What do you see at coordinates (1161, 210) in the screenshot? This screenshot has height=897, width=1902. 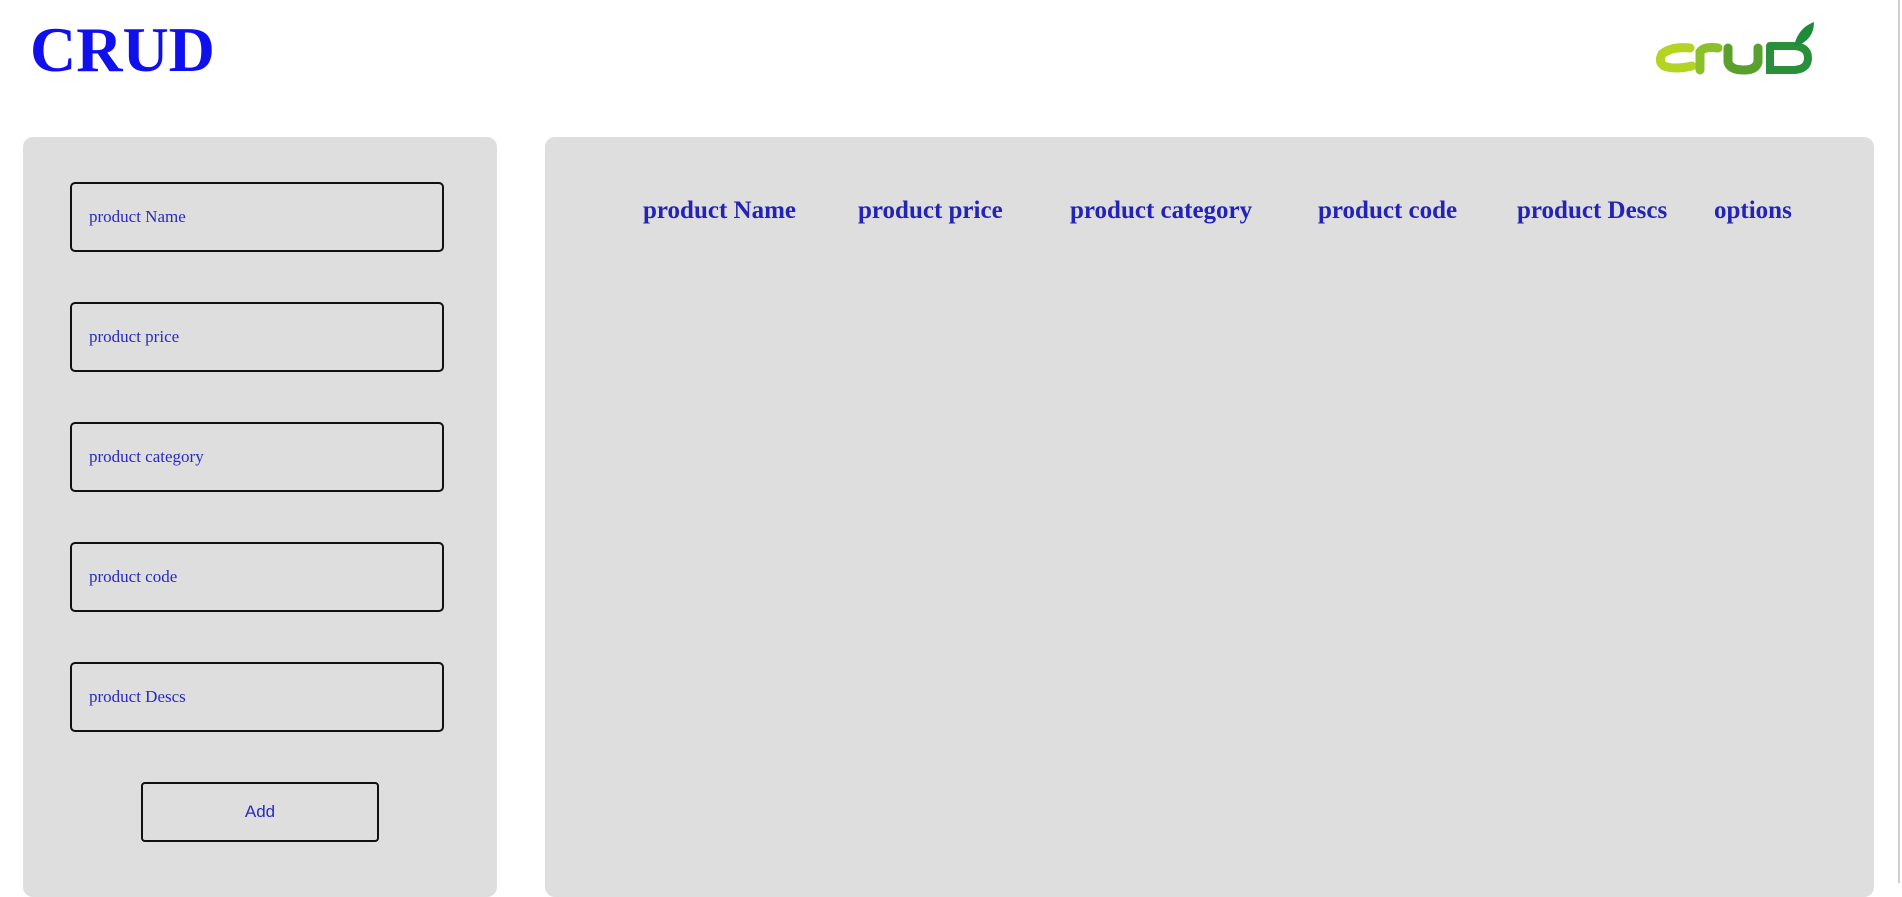 I see `column-header-product-category: product category` at bounding box center [1161, 210].